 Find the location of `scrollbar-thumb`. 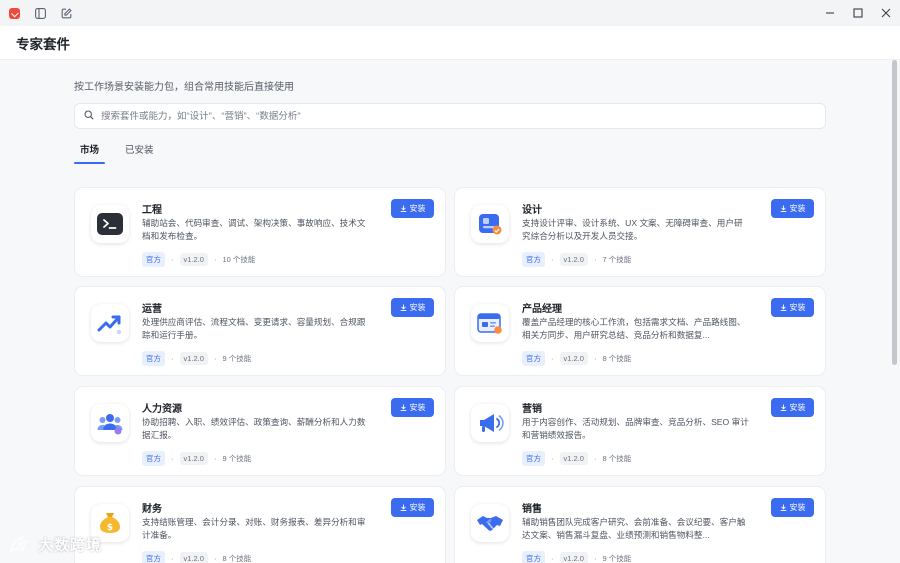

scrollbar-thumb is located at coordinates (894, 212).